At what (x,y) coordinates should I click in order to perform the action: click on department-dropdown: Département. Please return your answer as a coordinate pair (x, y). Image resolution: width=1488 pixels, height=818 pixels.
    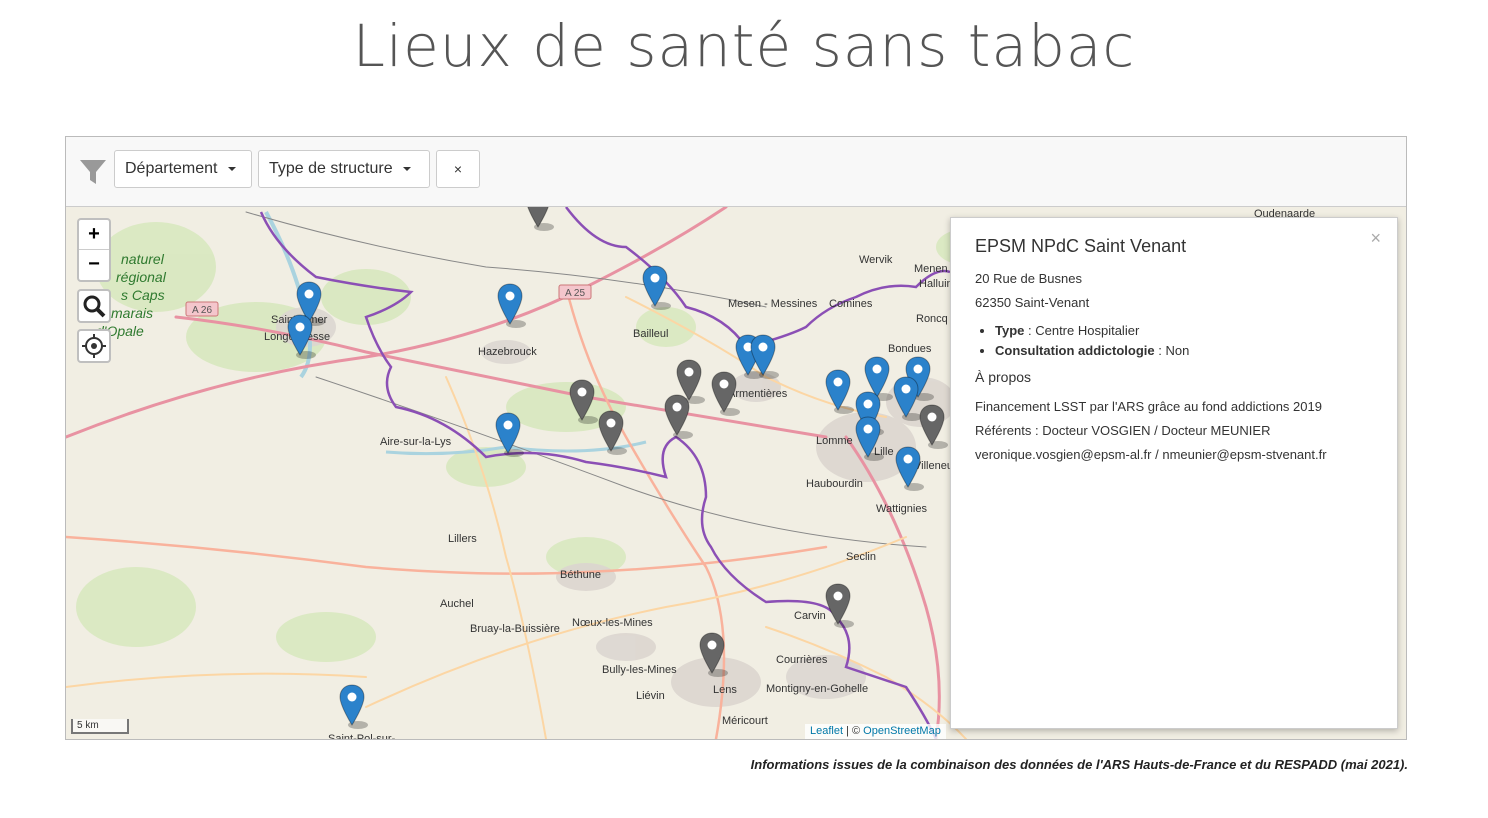
    Looking at the image, I should click on (183, 169).